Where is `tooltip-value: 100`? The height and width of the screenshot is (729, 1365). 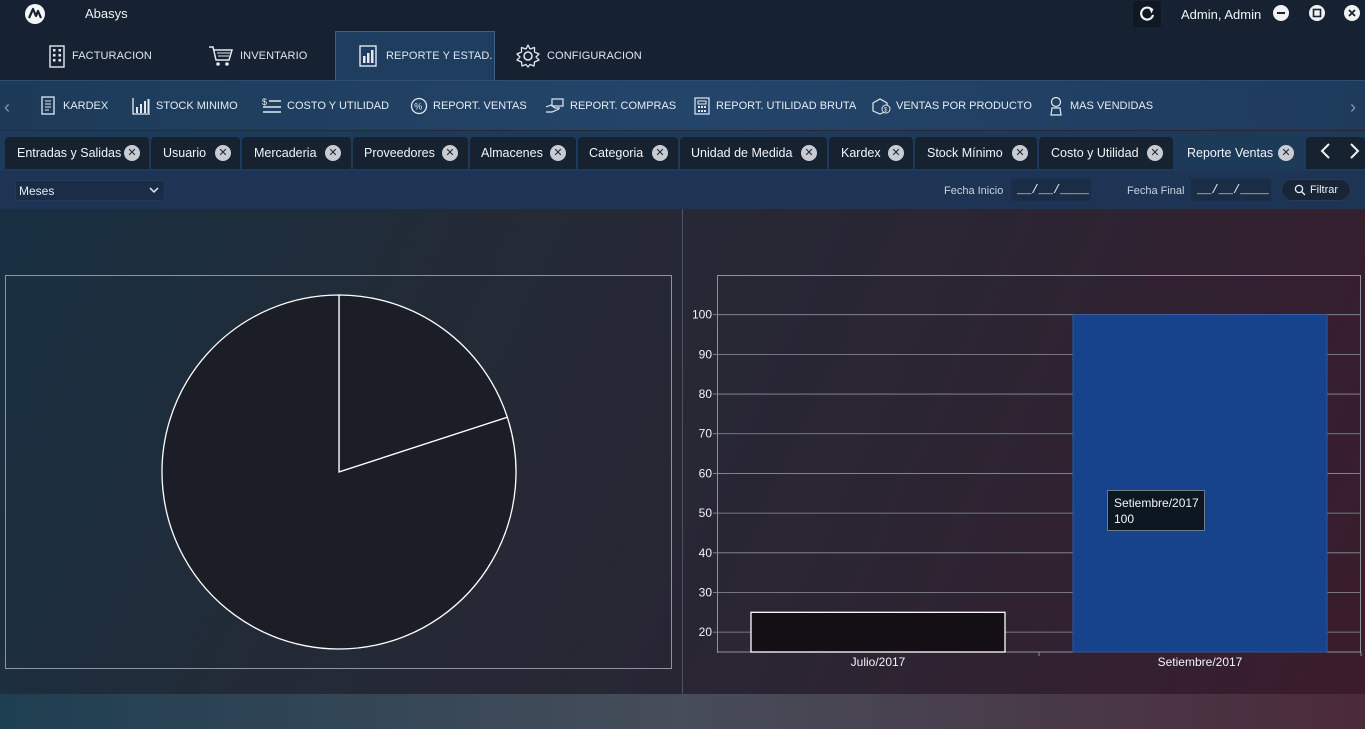 tooltip-value: 100 is located at coordinates (1124, 519).